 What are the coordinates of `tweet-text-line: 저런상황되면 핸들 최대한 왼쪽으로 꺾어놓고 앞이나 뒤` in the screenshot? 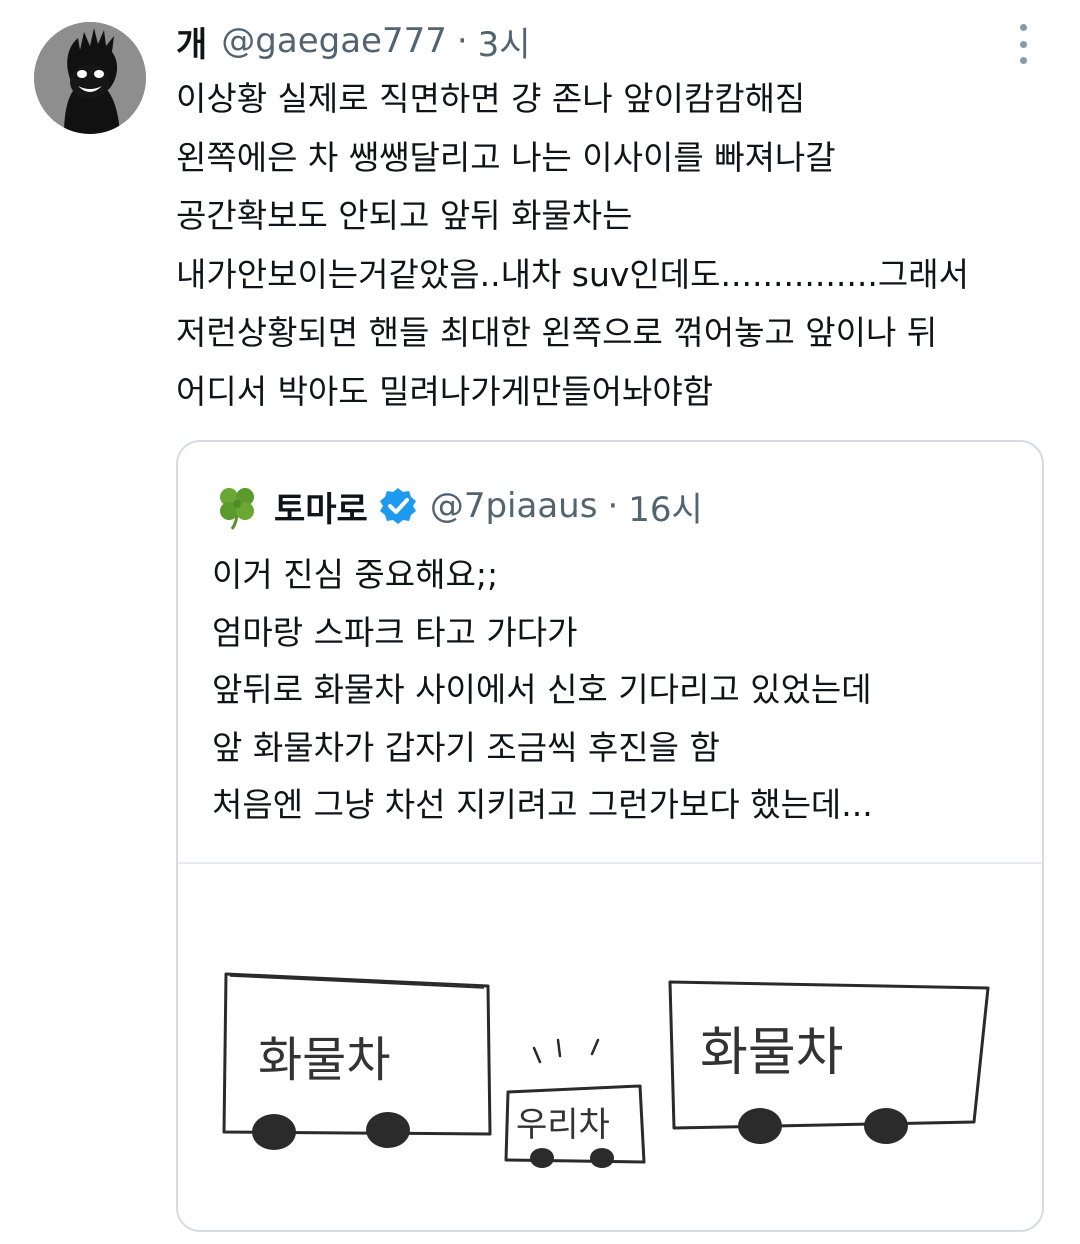 It's located at (557, 333).